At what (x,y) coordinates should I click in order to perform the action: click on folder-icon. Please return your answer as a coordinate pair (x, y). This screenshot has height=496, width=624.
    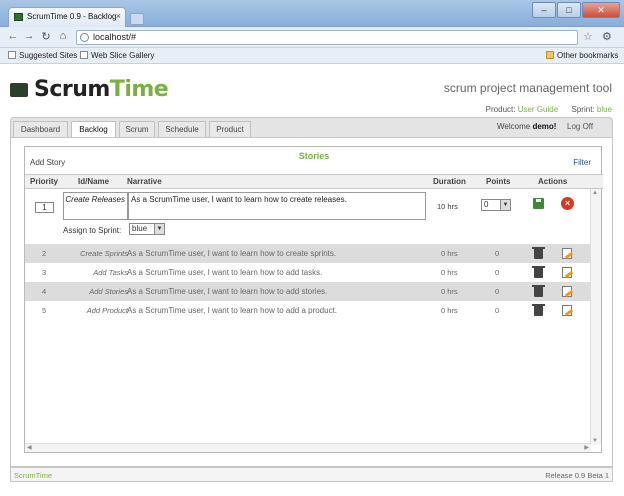
    Looking at the image, I should click on (550, 55).